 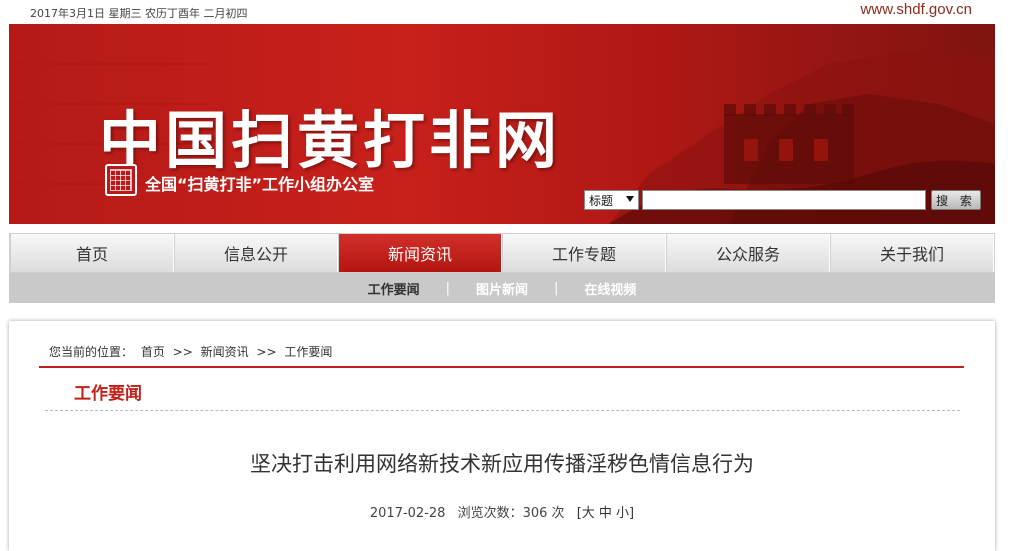 I want to click on nav-item-news: 新闻资讯, so click(x=420, y=253).